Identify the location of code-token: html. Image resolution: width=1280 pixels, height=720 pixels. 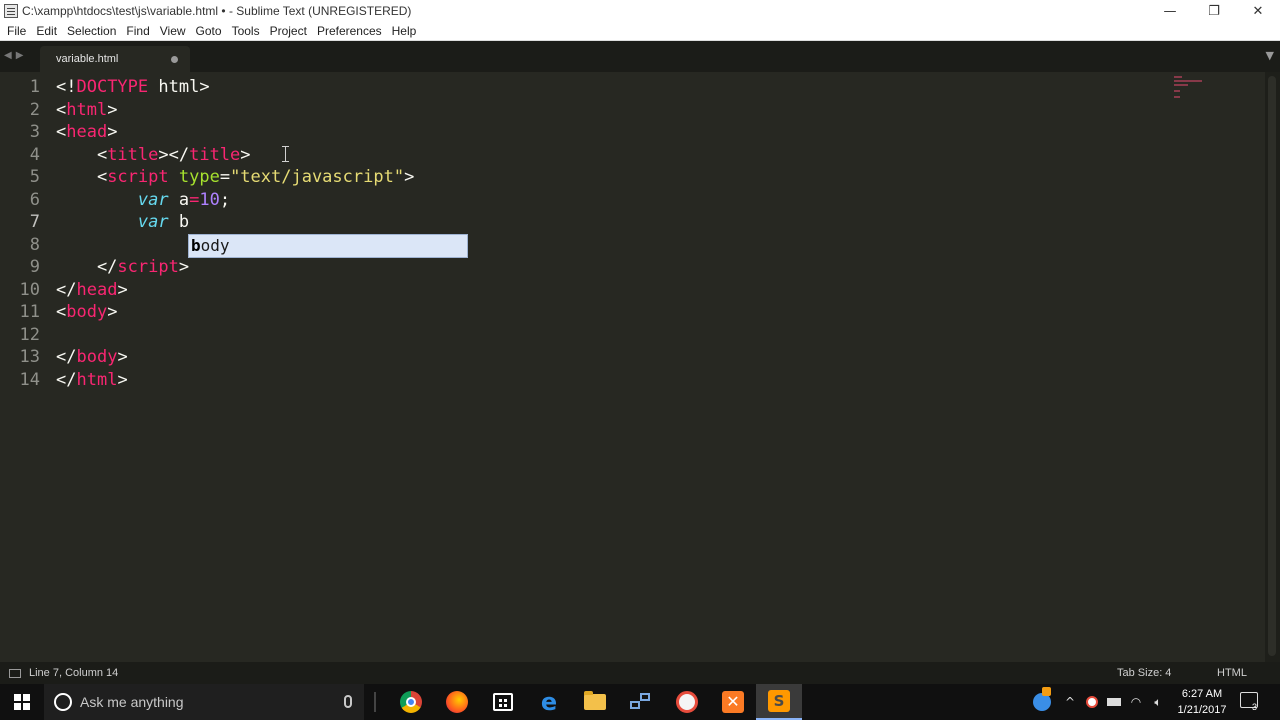
(87, 109).